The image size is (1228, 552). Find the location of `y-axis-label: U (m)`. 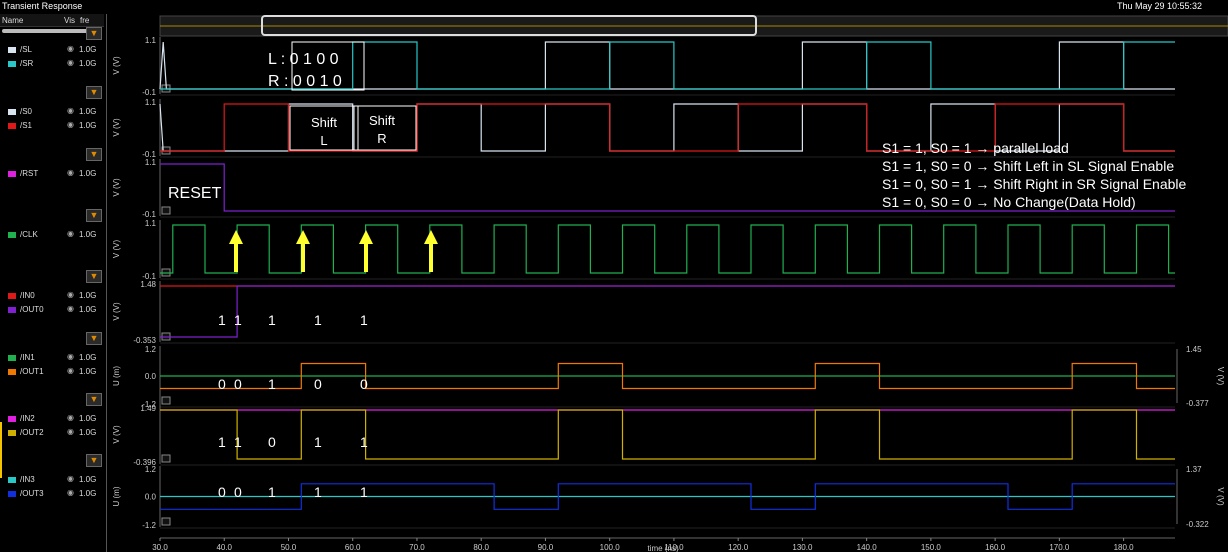

y-axis-label: U (m) is located at coordinates (116, 376).